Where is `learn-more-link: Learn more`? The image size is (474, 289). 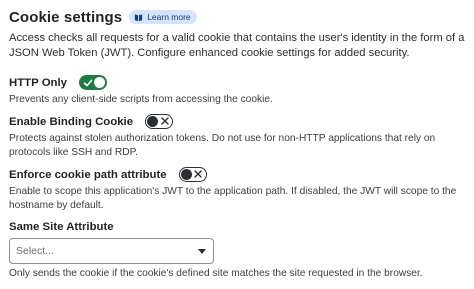
learn-more-link: Learn more is located at coordinates (163, 17).